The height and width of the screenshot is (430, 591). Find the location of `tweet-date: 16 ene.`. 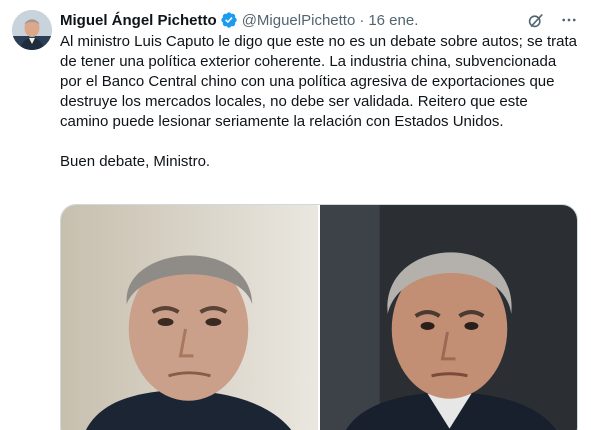

tweet-date: 16 ene. is located at coordinates (393, 20).